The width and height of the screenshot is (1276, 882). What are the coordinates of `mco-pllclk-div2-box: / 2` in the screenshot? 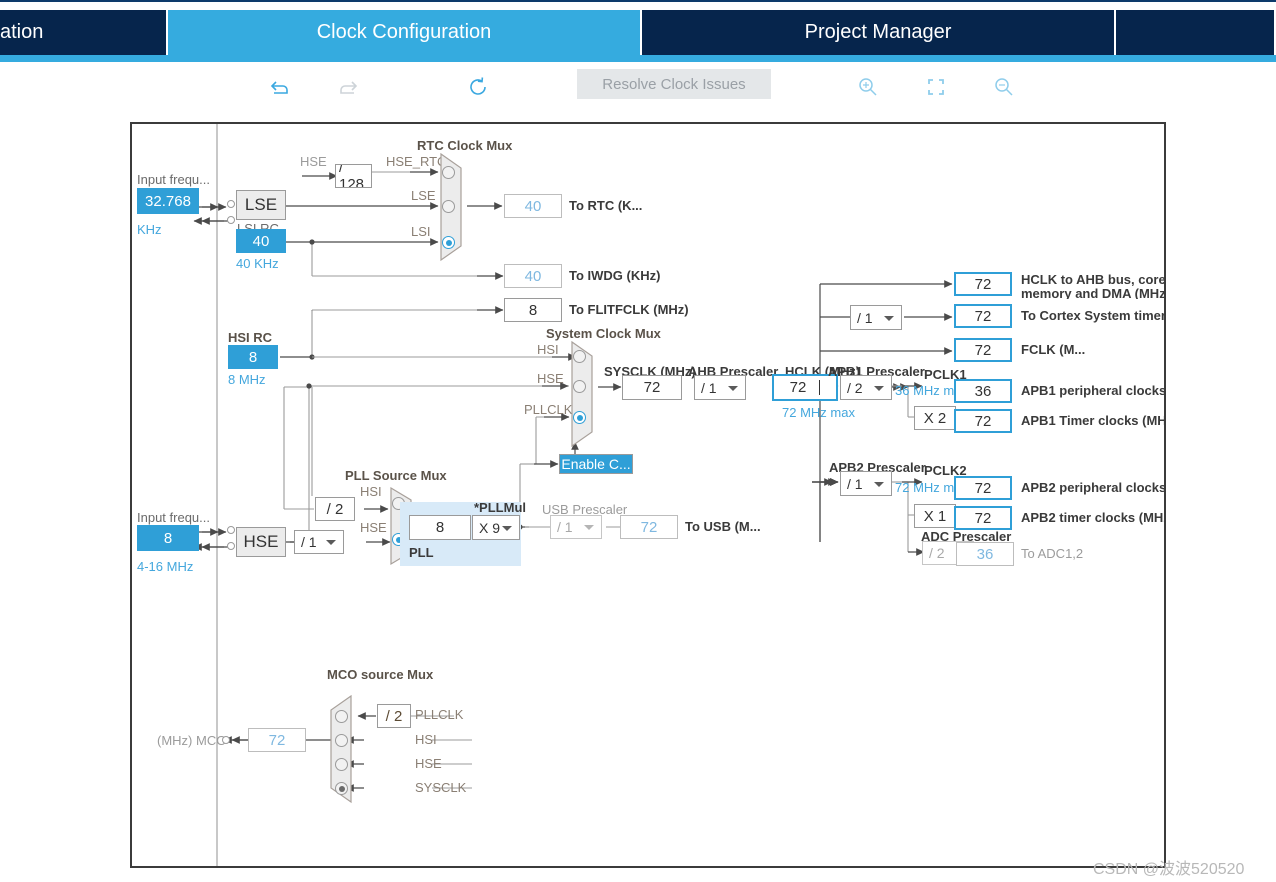 It's located at (394, 716).